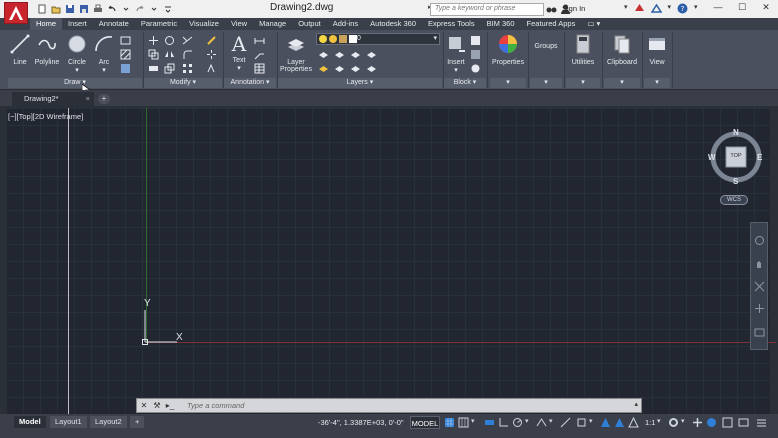 This screenshot has width=778, height=438. Describe the element at coordinates (272, 24) in the screenshot. I see `tab-manage: Manage` at that location.